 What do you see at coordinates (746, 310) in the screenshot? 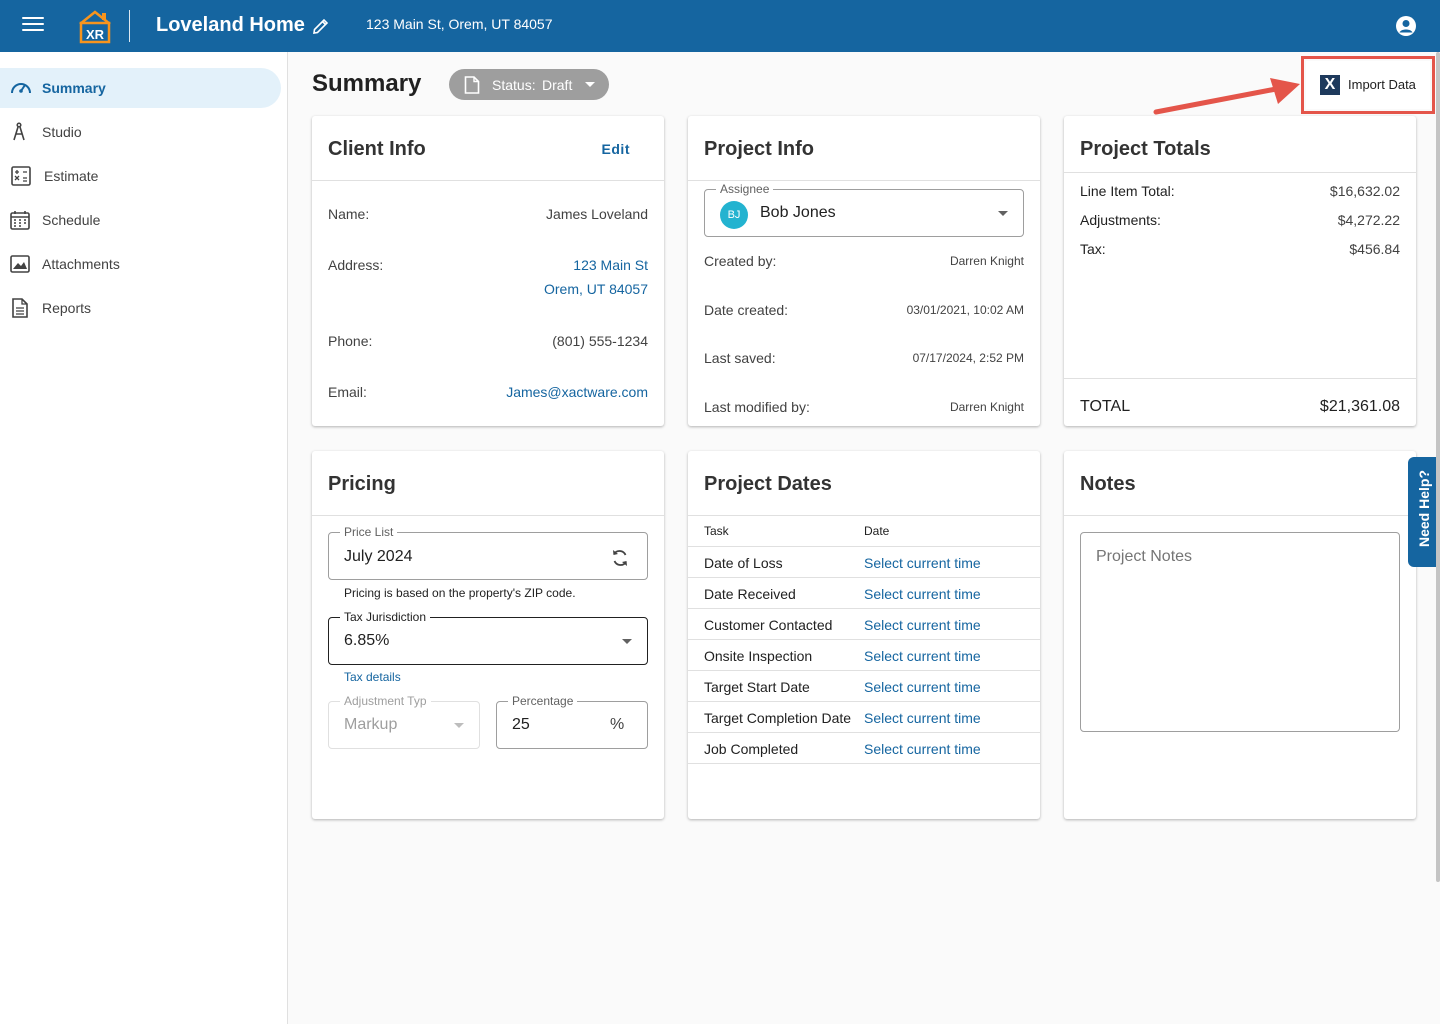
I see `date-created-label: Date created:` at bounding box center [746, 310].